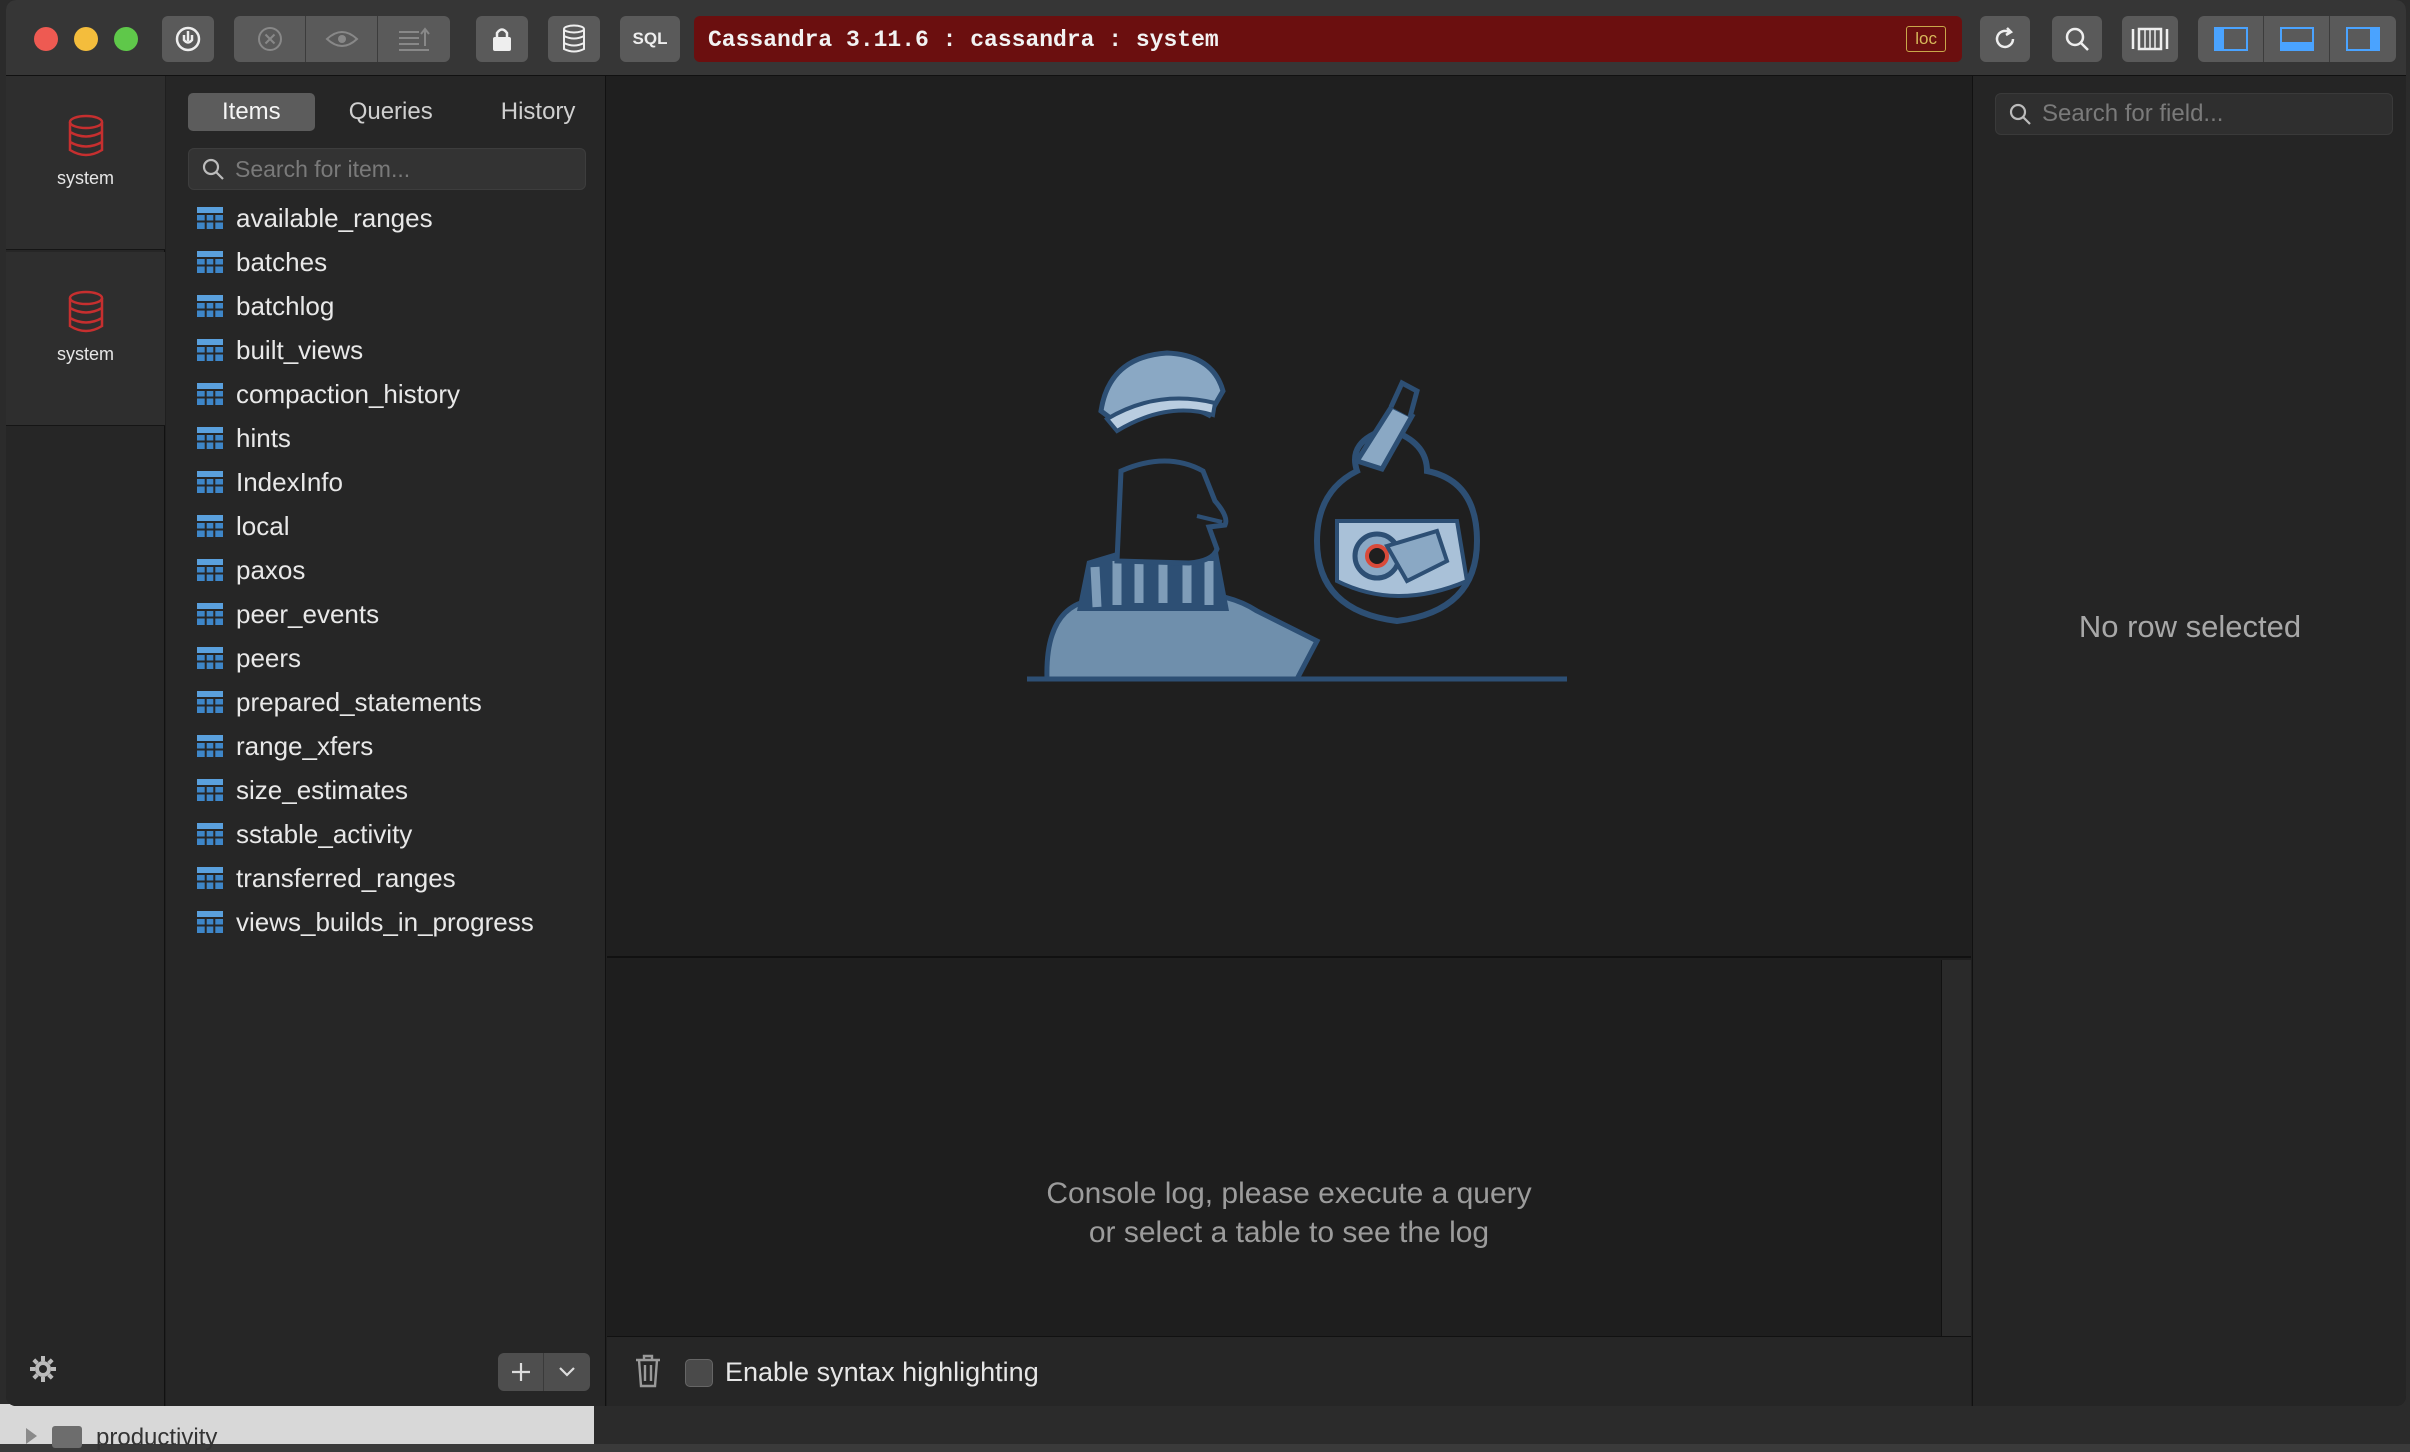  What do you see at coordinates (365, 306) in the screenshot?
I see `sidebar-table-item: batchlog` at bounding box center [365, 306].